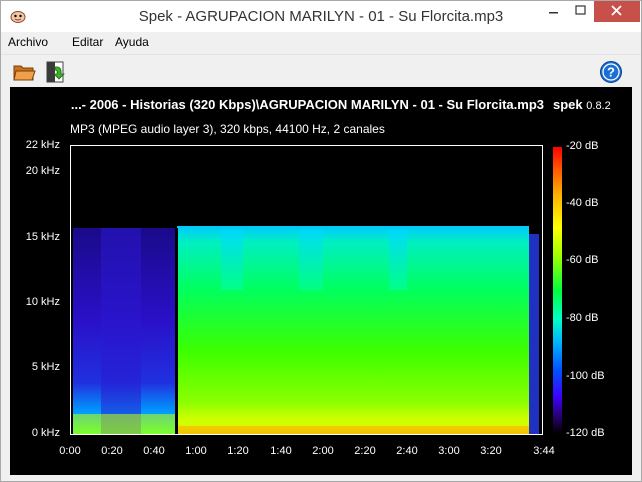 The image size is (642, 482). Describe the element at coordinates (544, 451) in the screenshot. I see `time-label: 3:44` at that location.